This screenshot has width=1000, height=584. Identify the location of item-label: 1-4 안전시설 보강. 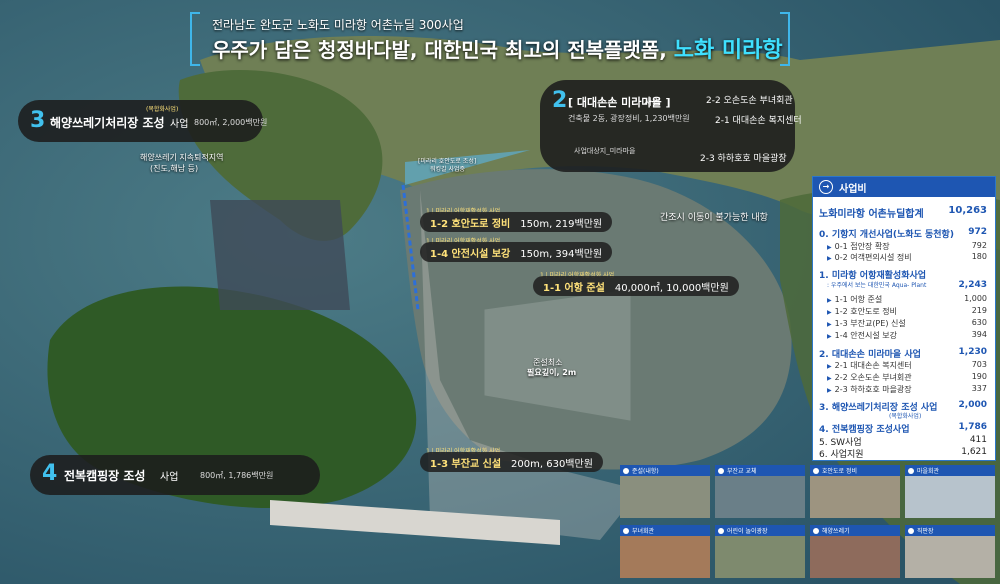
(865, 335).